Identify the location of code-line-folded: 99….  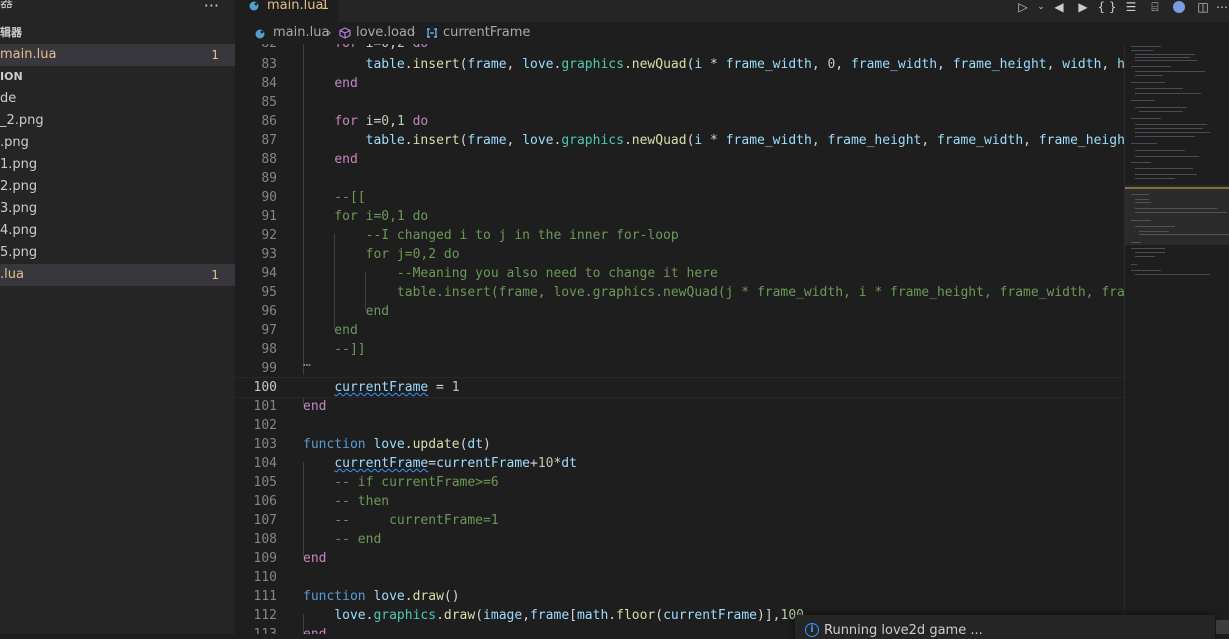
(679, 366).